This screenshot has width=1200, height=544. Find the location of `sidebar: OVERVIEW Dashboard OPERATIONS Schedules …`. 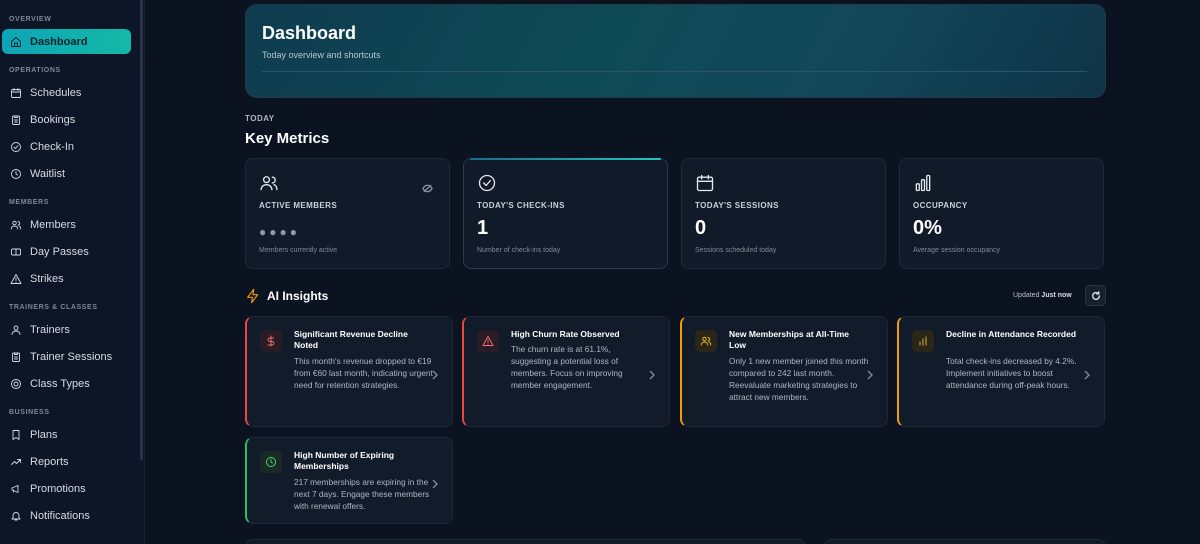

sidebar: OVERVIEW Dashboard OPERATIONS Schedules … is located at coordinates (72, 272).